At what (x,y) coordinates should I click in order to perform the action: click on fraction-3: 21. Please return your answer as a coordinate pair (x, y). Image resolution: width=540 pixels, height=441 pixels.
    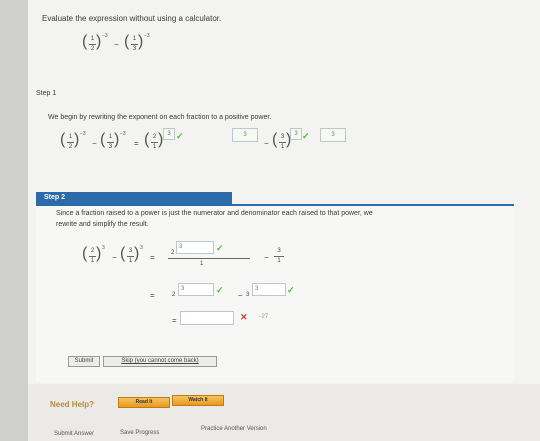
    Looking at the image, I should click on (154, 142).